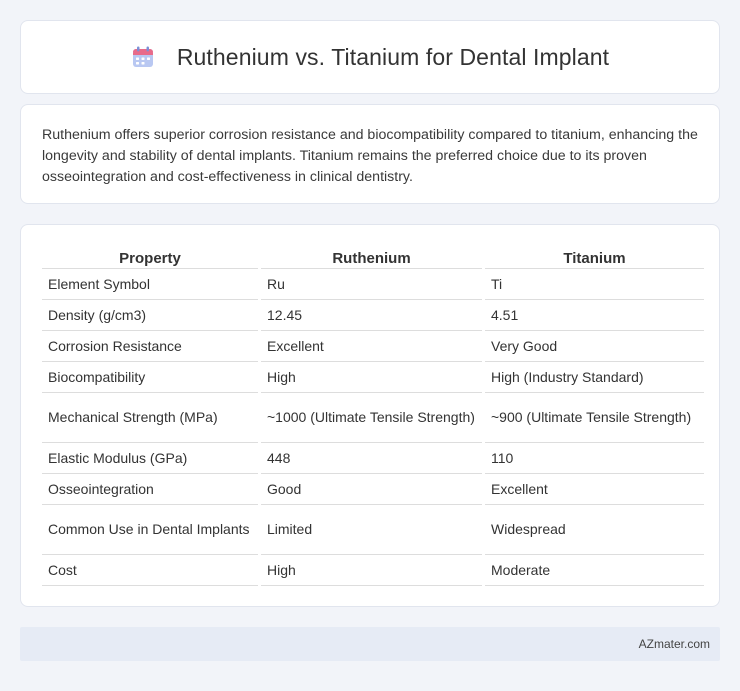  What do you see at coordinates (150, 570) in the screenshot?
I see `property-cell: Cost` at bounding box center [150, 570].